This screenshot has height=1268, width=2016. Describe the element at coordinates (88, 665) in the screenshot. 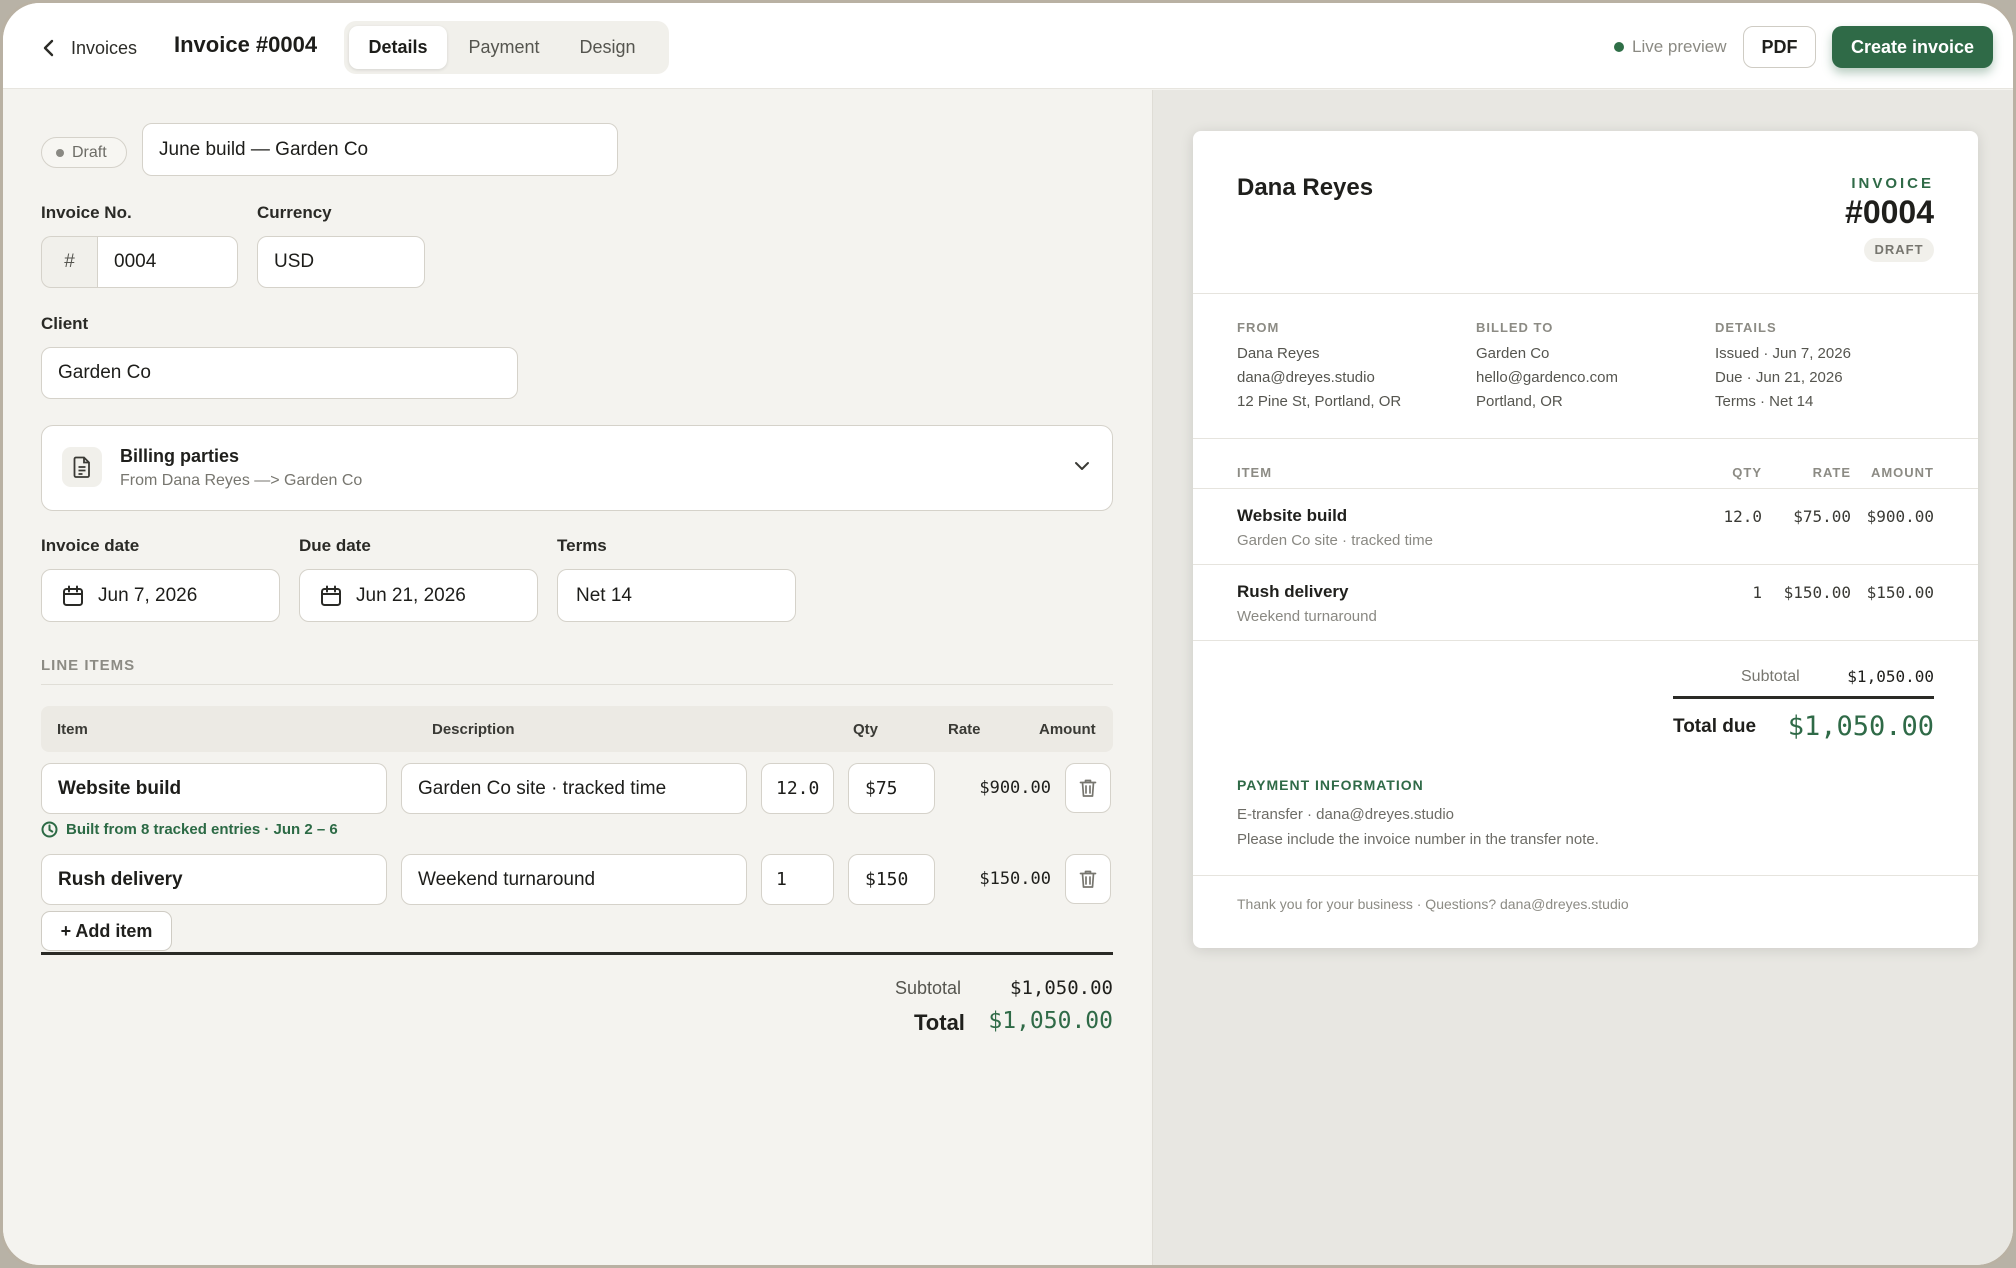

I see `line-items-title: LINE ITEMS` at that location.